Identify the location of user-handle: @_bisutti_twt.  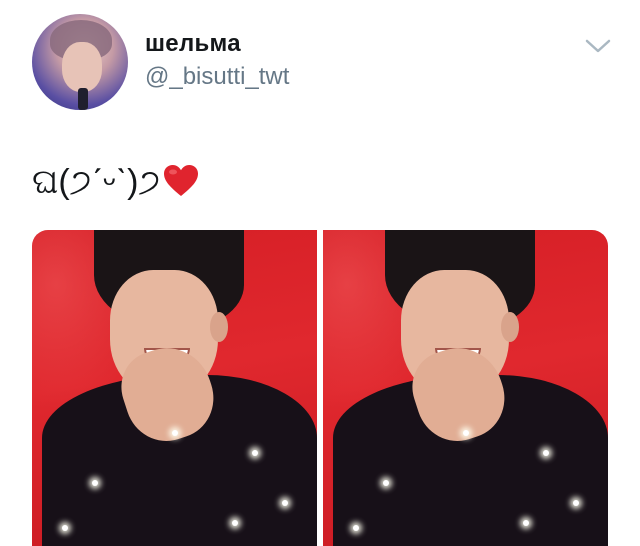
(217, 77).